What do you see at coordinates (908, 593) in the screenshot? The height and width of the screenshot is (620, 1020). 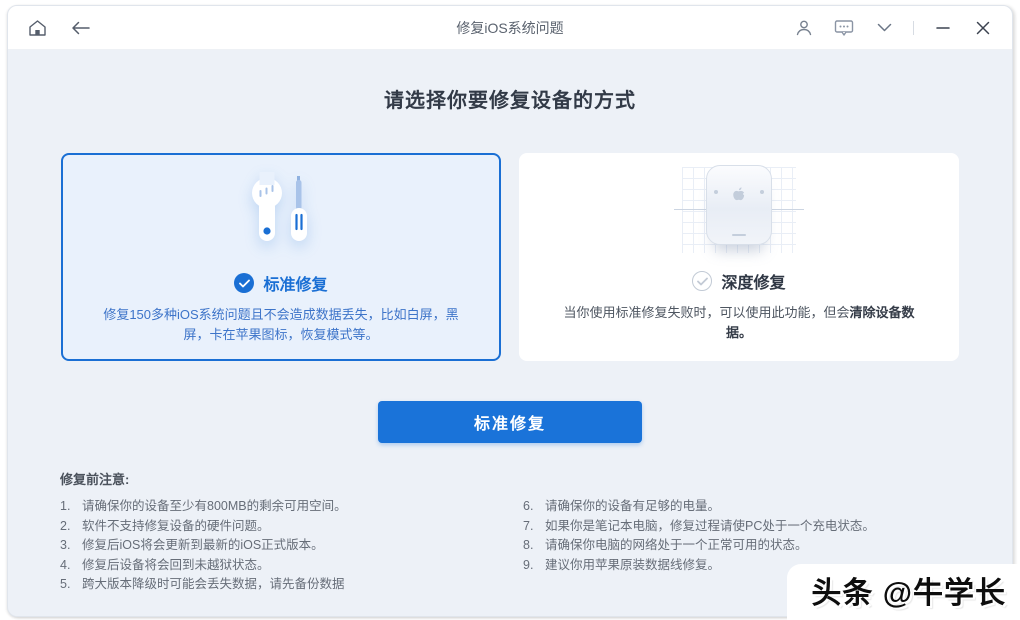 I see `watermark-text: 头条 @牛学长` at bounding box center [908, 593].